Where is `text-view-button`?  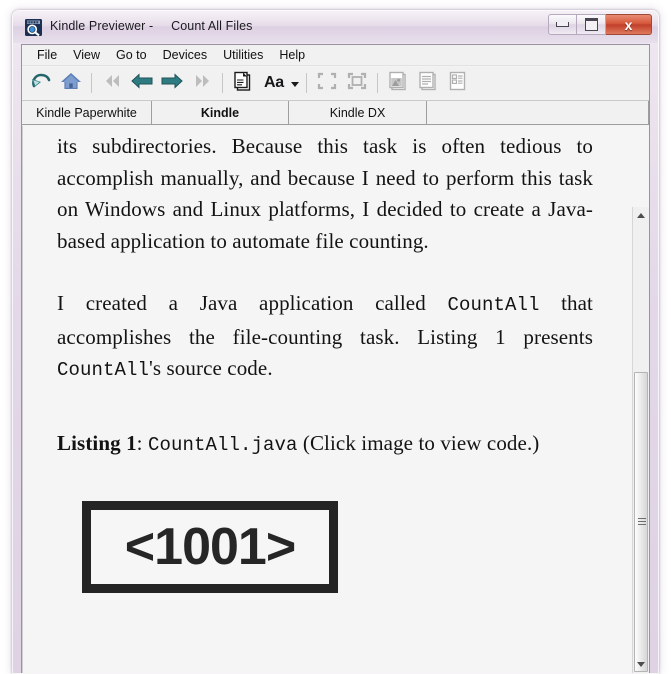 text-view-button is located at coordinates (428, 83).